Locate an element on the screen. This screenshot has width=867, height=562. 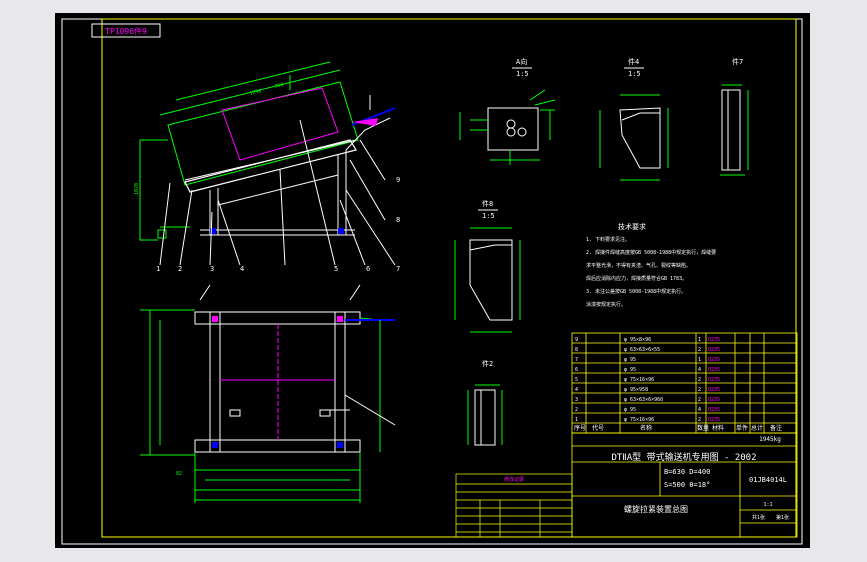
bom-r5-name: φ 75×16×96 is located at coordinates (639, 380).